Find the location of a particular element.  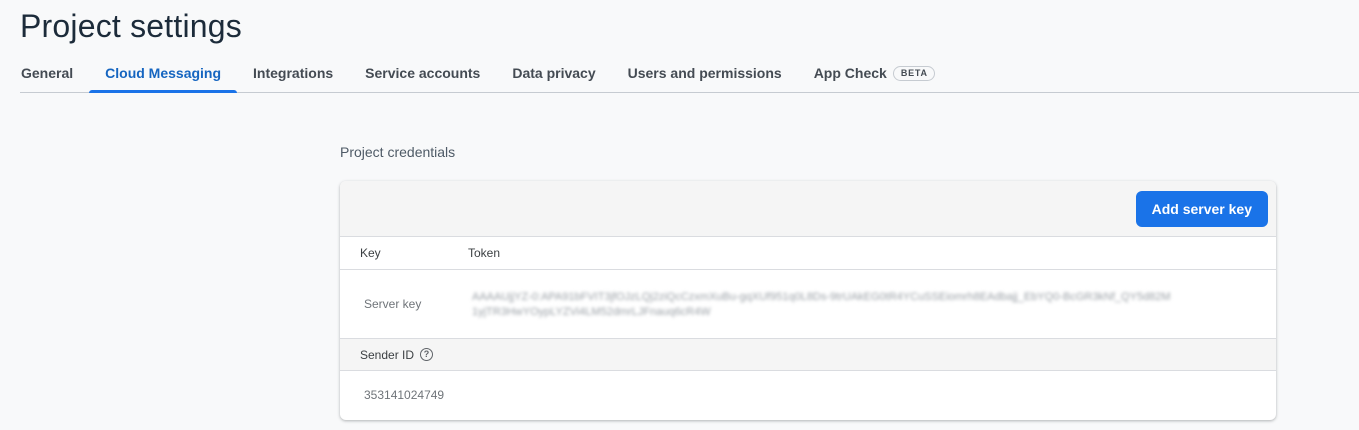

tab-general: General is located at coordinates (54, 73).